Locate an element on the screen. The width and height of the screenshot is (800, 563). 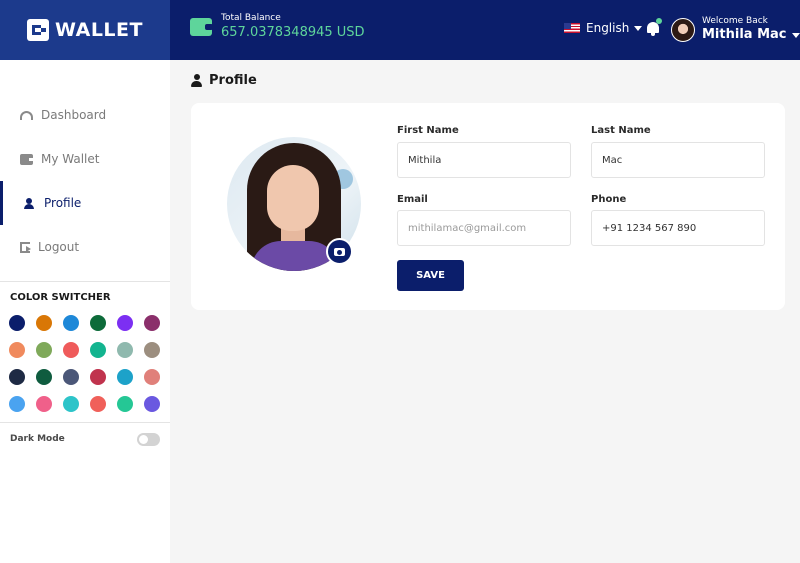
page-title-text: Profile is located at coordinates (233, 80).